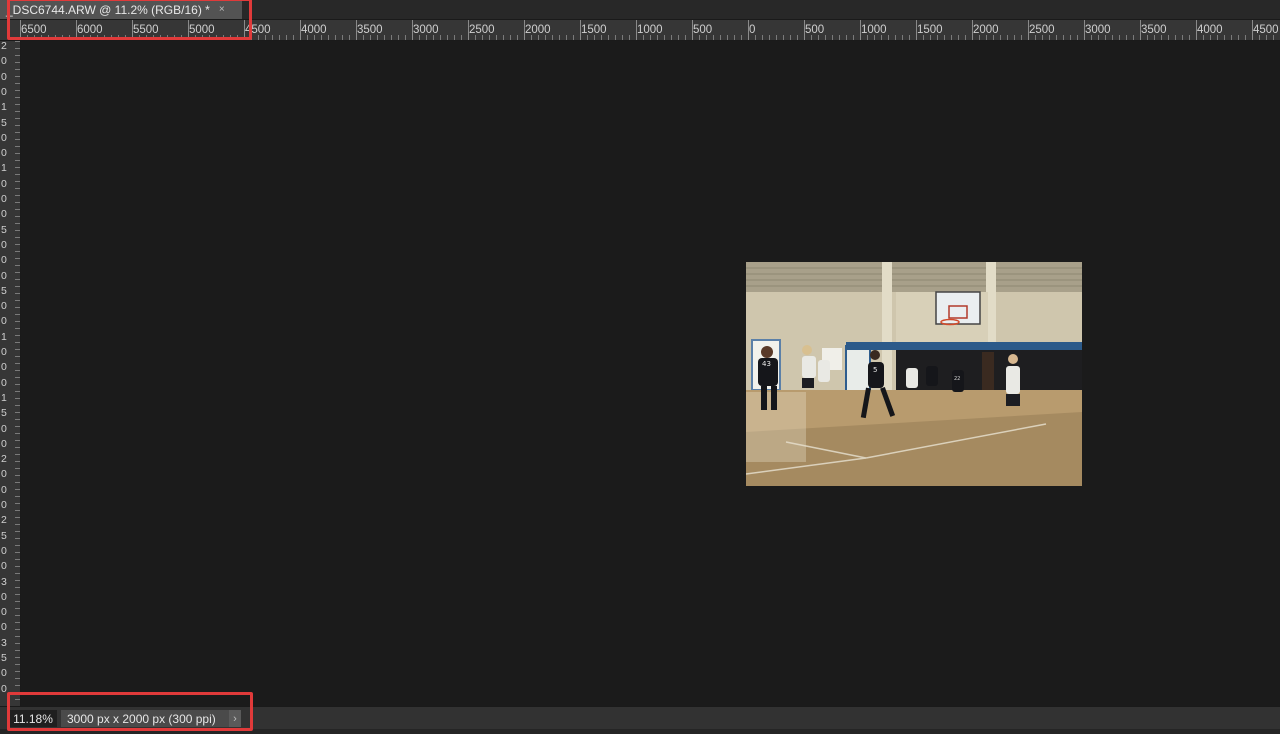 The width and height of the screenshot is (1280, 734). What do you see at coordinates (957, 379) in the screenshot?
I see `jersey-number-22: 22` at bounding box center [957, 379].